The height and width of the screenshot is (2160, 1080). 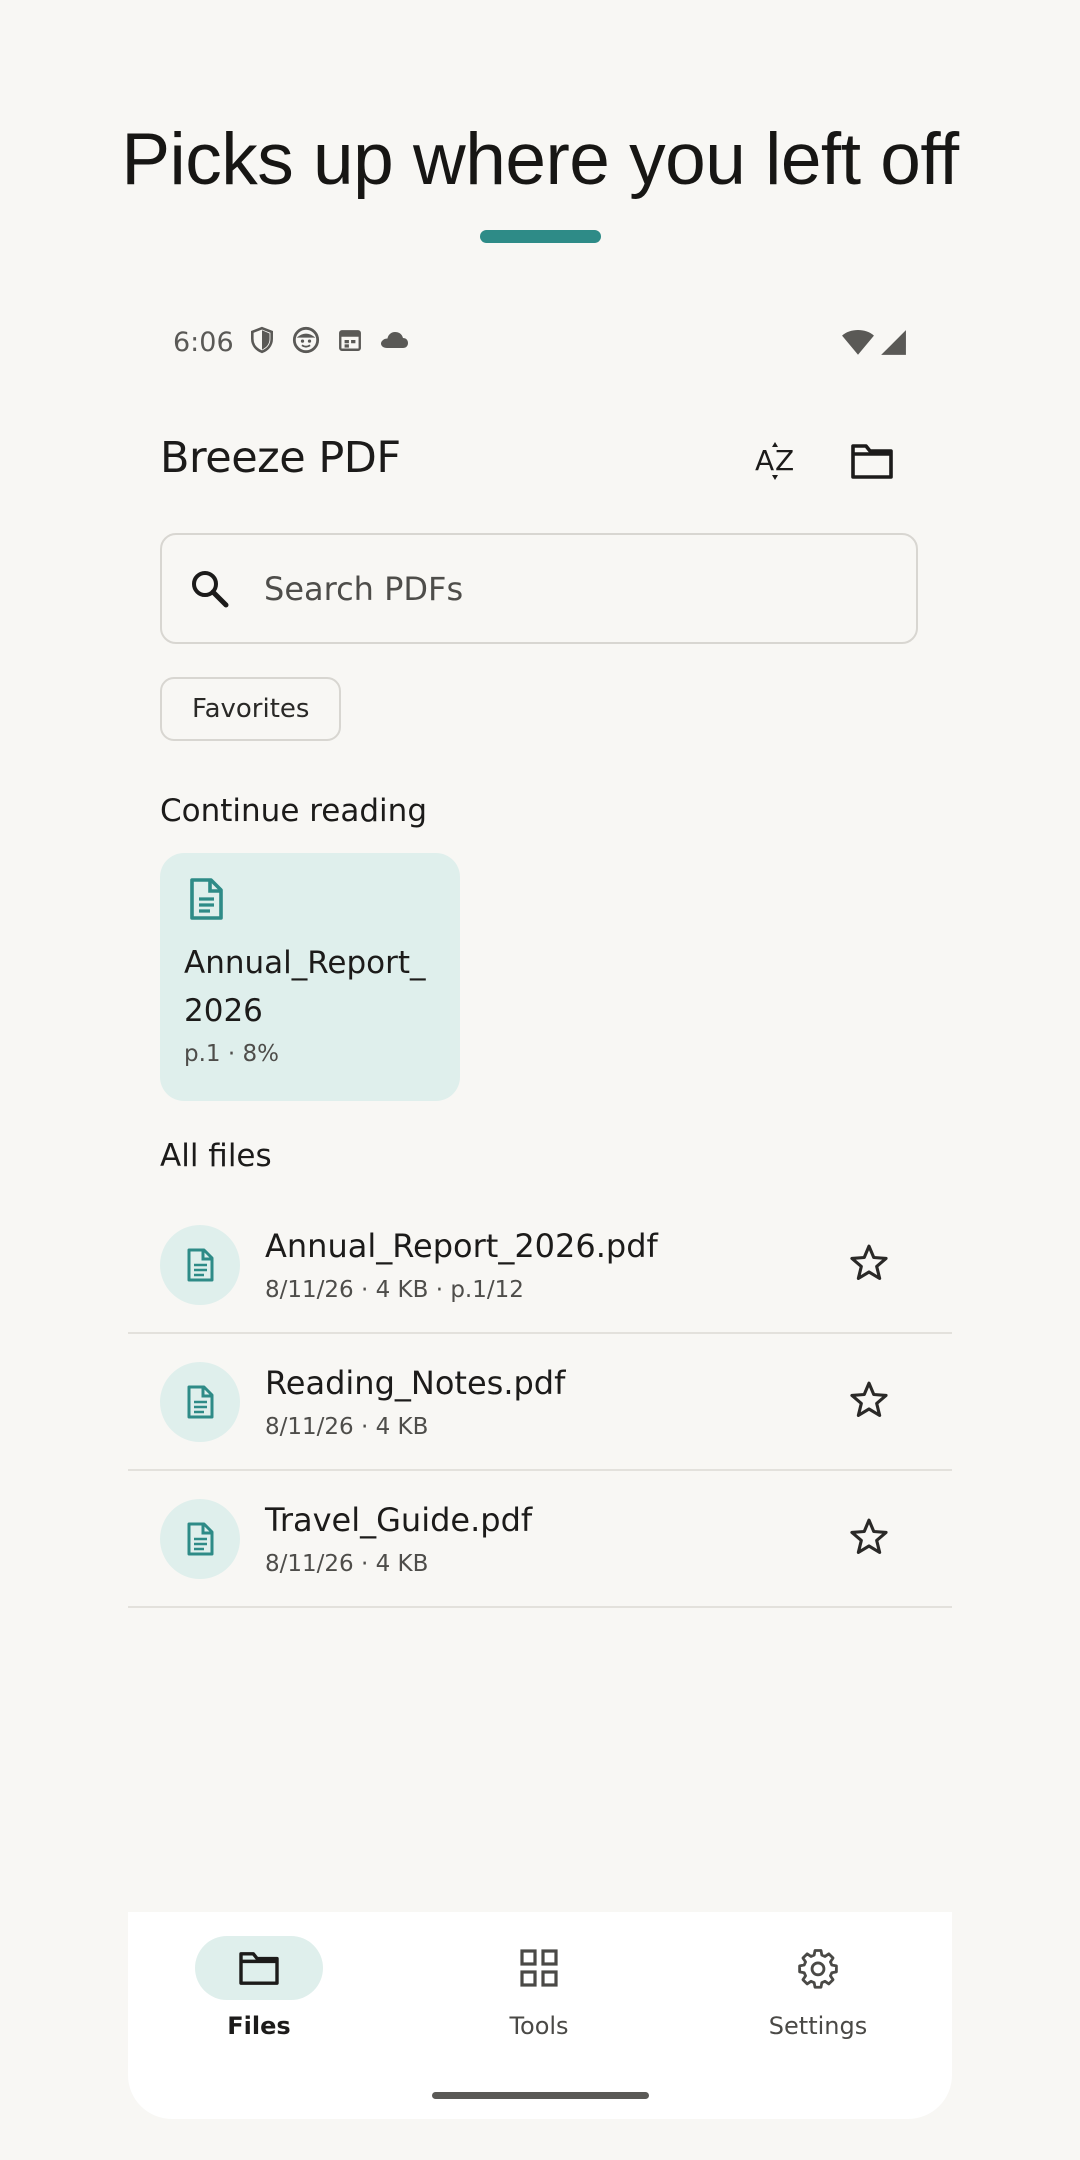 What do you see at coordinates (259, 2026) in the screenshot?
I see `nav-label: Files` at bounding box center [259, 2026].